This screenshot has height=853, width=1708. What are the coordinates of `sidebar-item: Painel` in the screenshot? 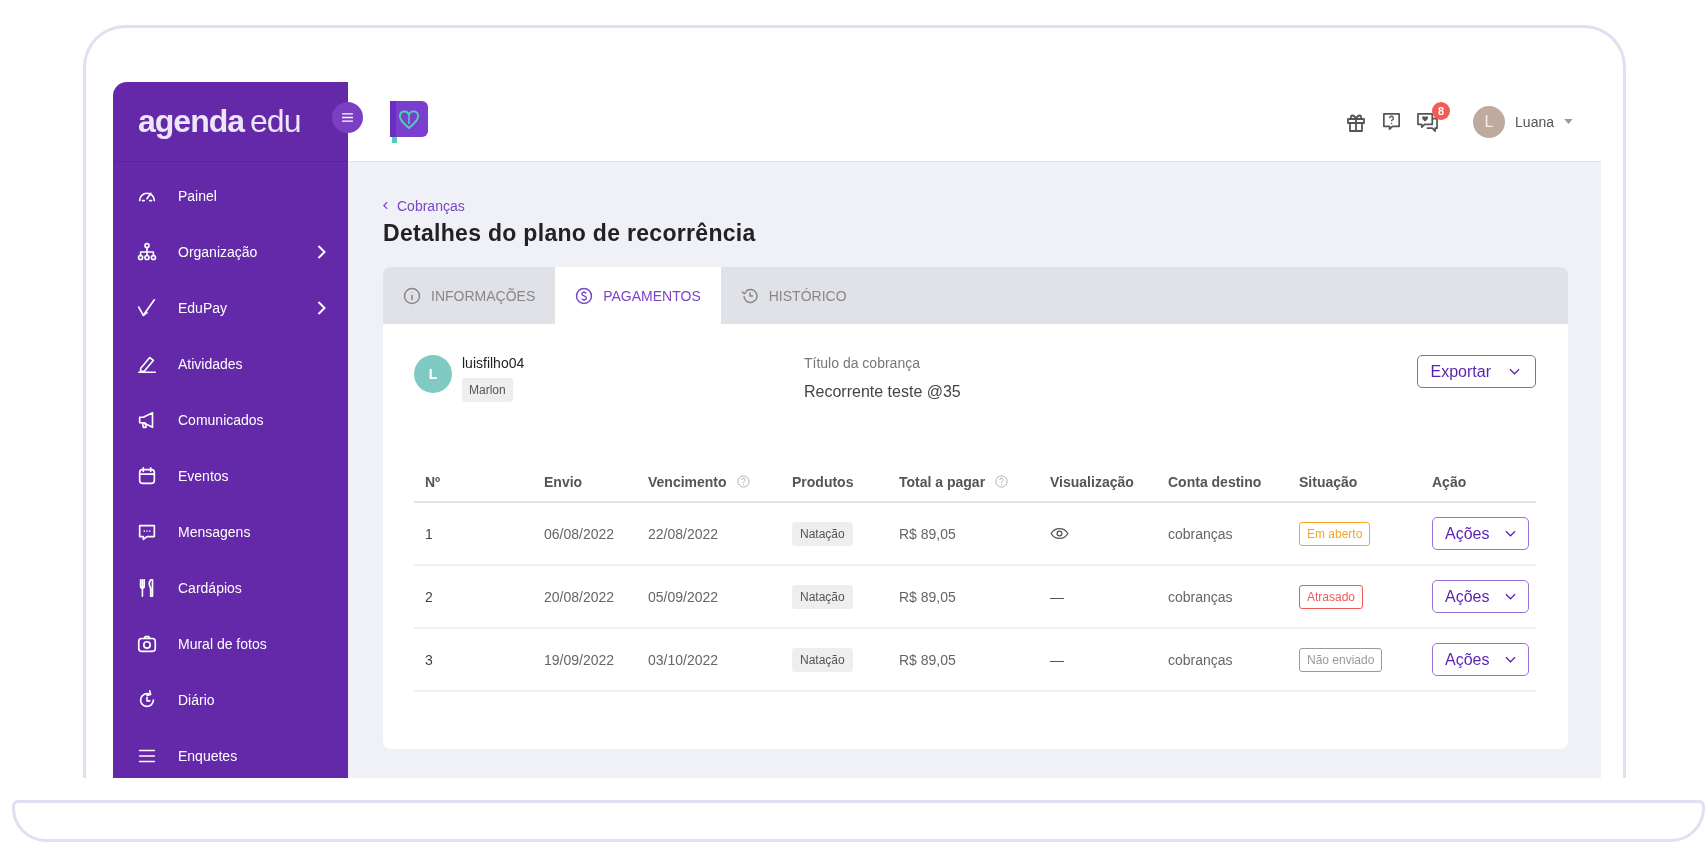 It's located at (230, 196).